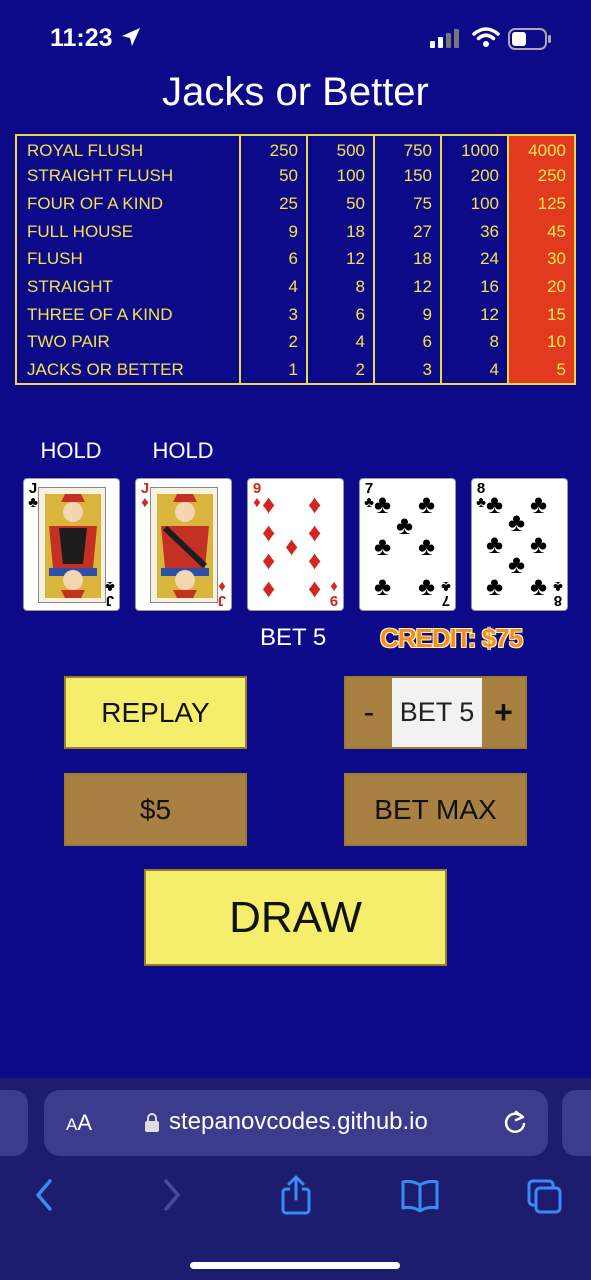 This screenshot has height=1280, width=591. What do you see at coordinates (435, 809) in the screenshot?
I see `bet-max-button: BET MAX` at bounding box center [435, 809].